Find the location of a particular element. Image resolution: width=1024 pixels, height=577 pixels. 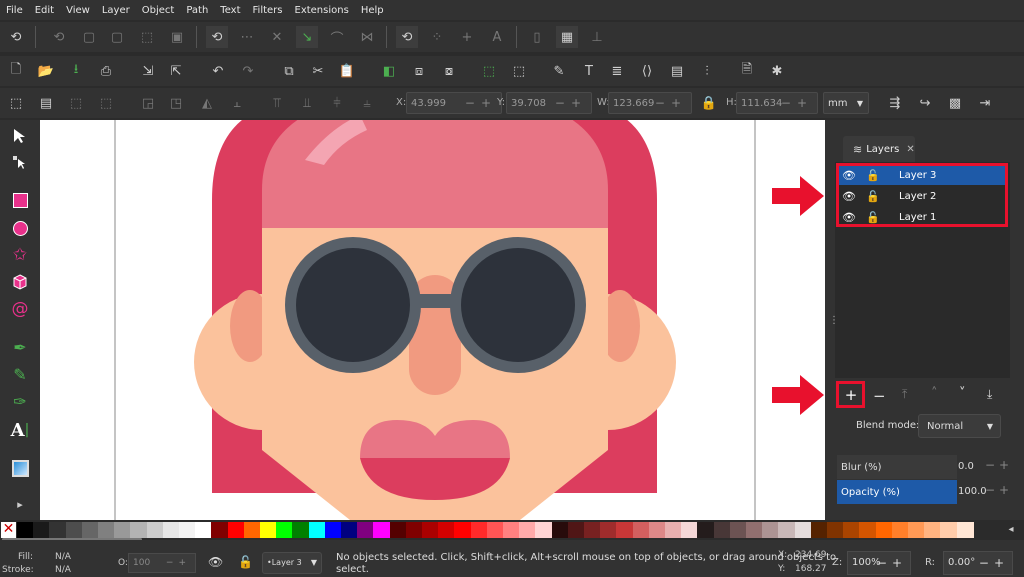

cut-icon: ✂ is located at coordinates (318, 71).